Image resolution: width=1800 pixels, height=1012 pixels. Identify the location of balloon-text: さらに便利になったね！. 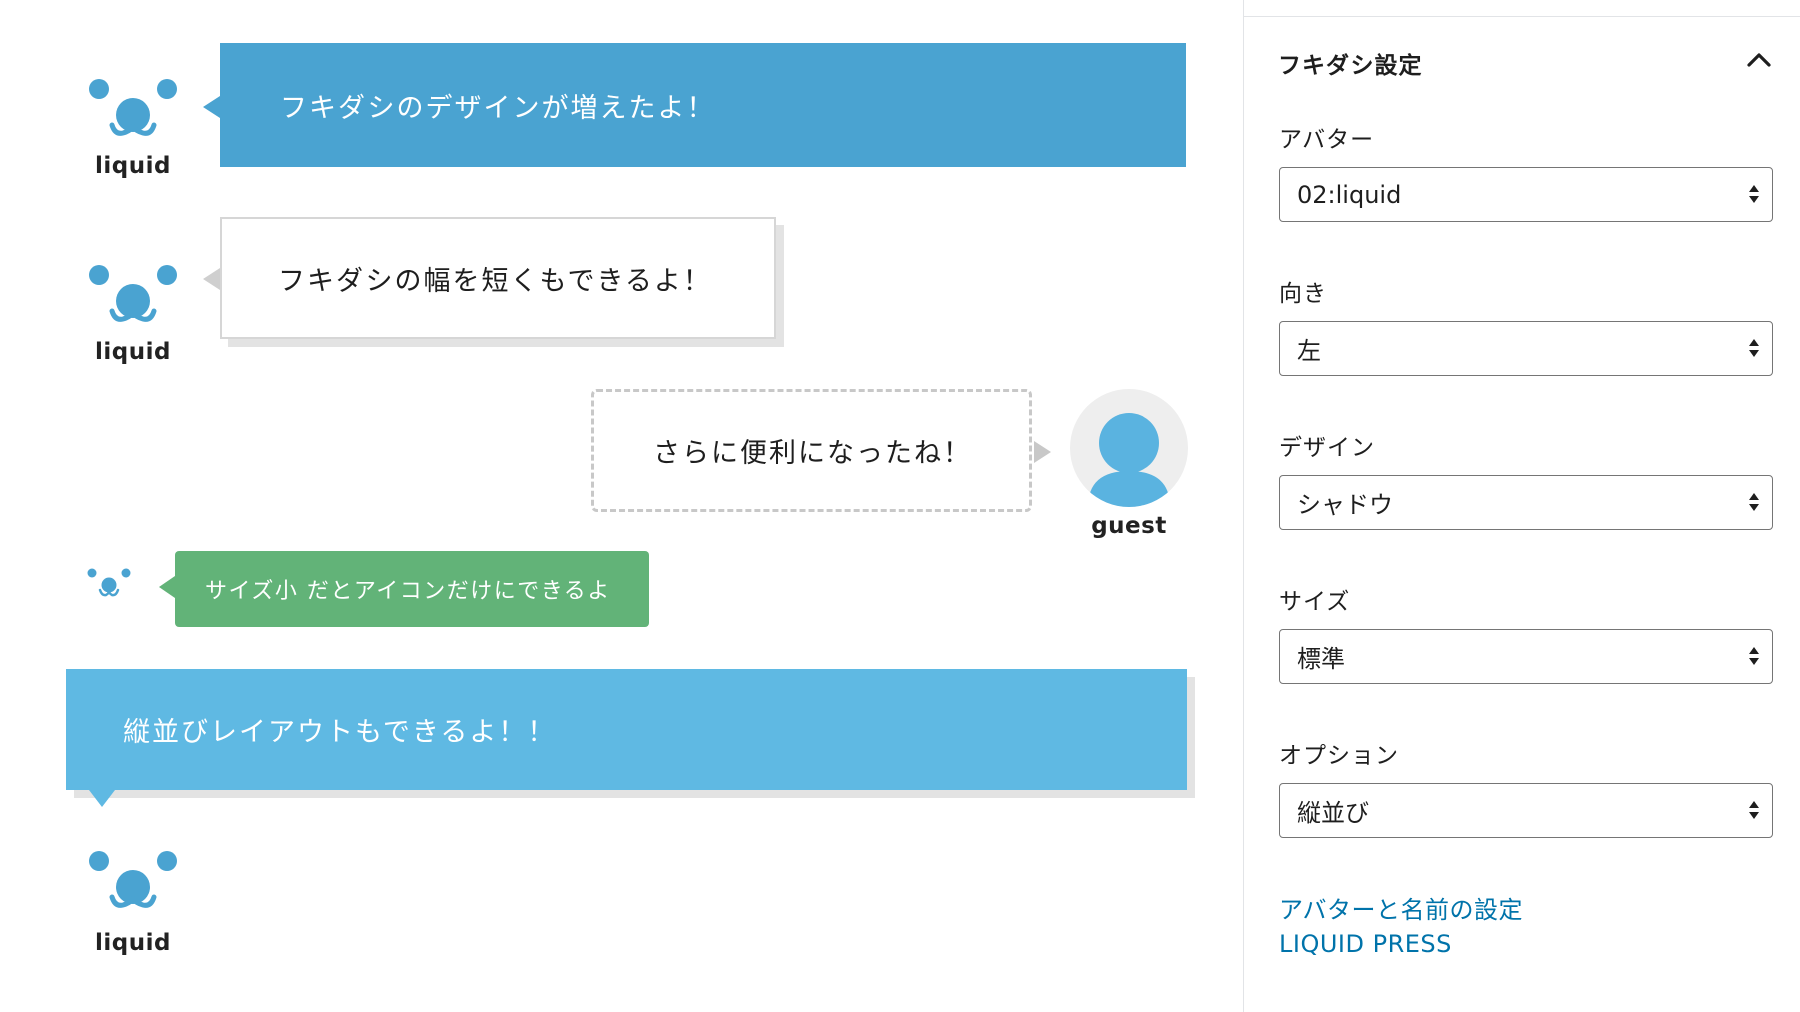
(812, 453).